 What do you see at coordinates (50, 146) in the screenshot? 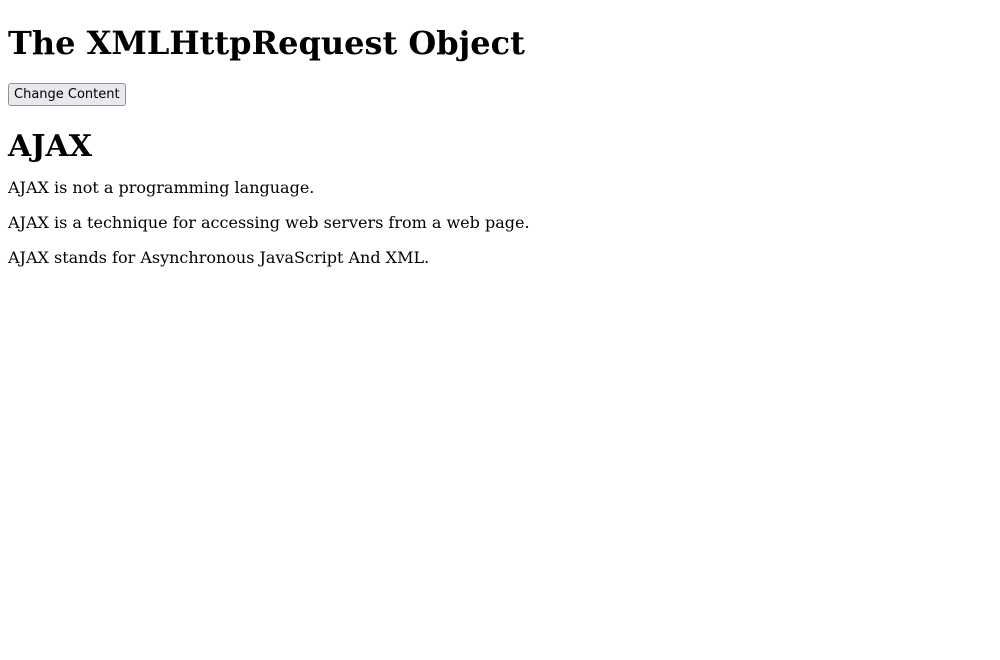
I see `demo-heading: AJAX` at bounding box center [50, 146].